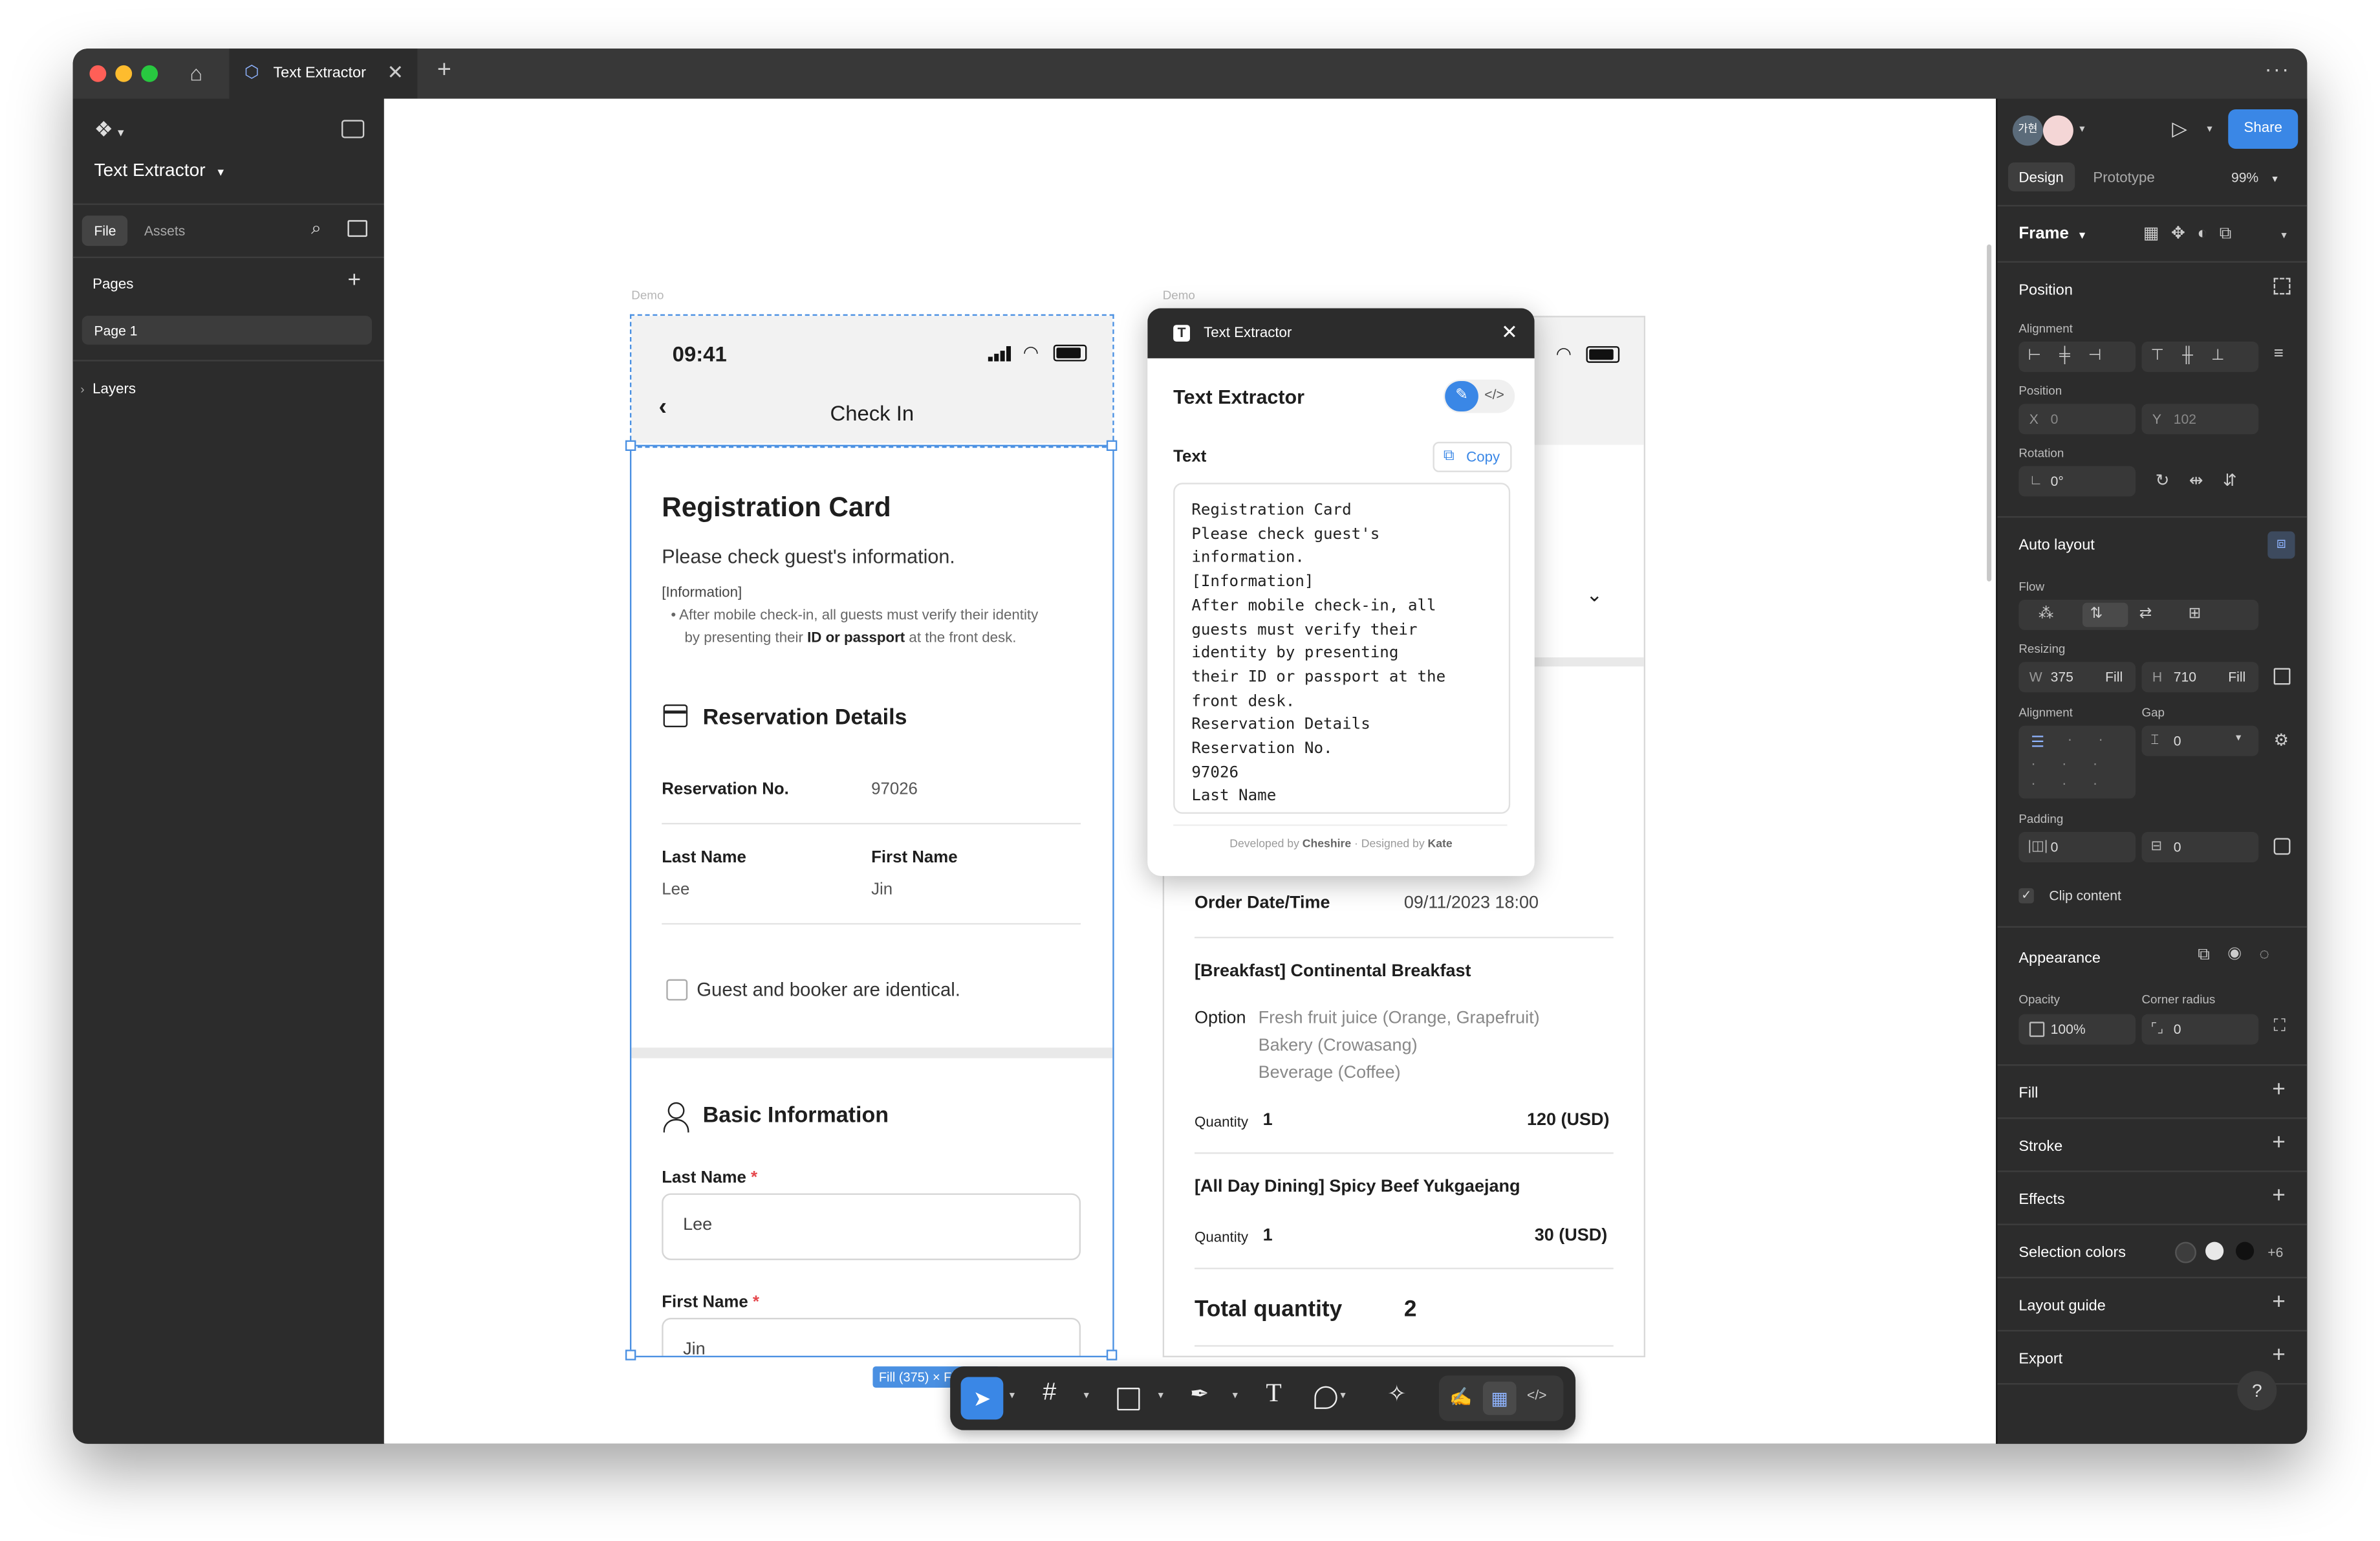  I want to click on plugin-titlebar: T Text Extractor ✕, so click(1341, 333).